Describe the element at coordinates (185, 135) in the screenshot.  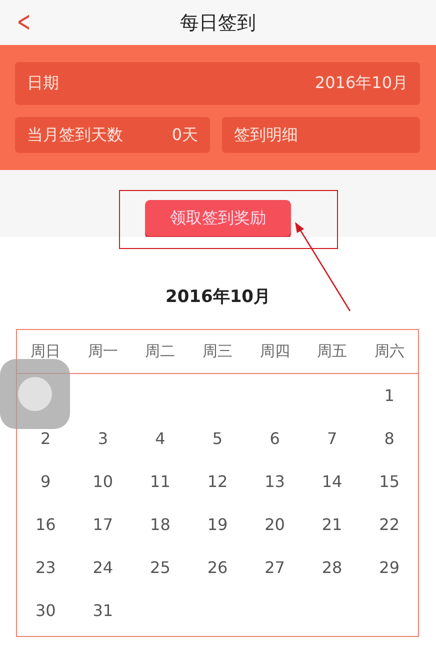
I see `days-value: 0天` at that location.